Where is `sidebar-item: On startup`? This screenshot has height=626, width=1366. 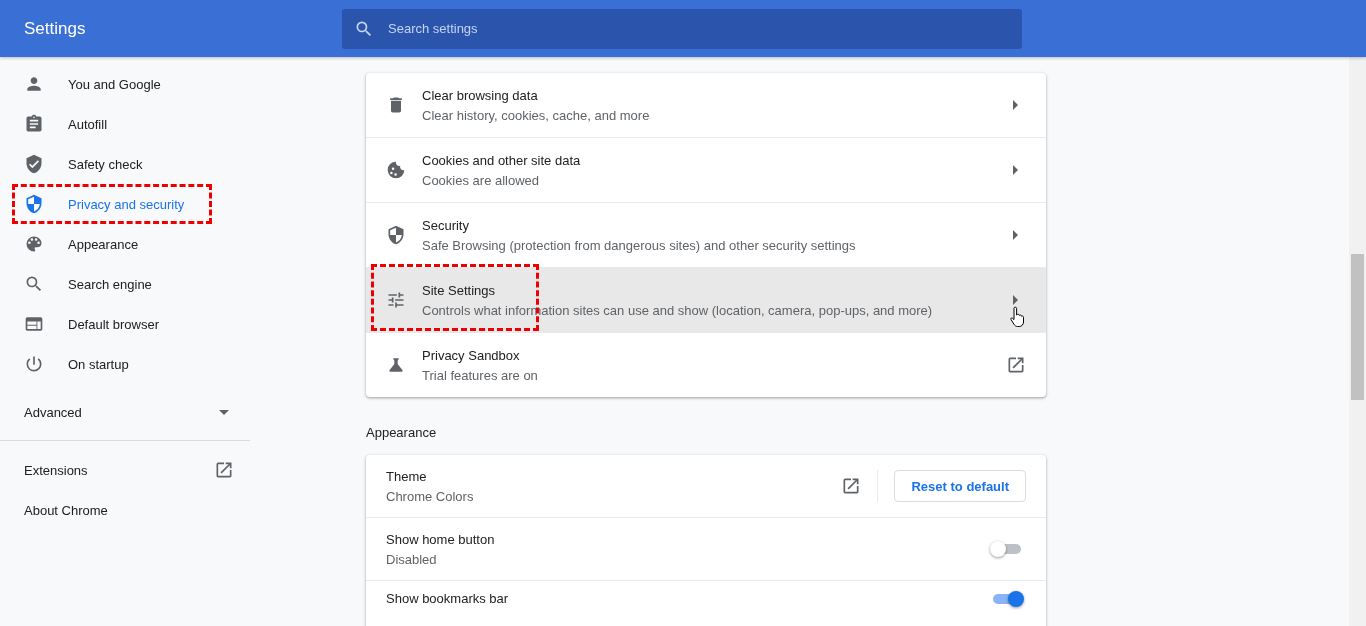
sidebar-item: On startup is located at coordinates (125, 364).